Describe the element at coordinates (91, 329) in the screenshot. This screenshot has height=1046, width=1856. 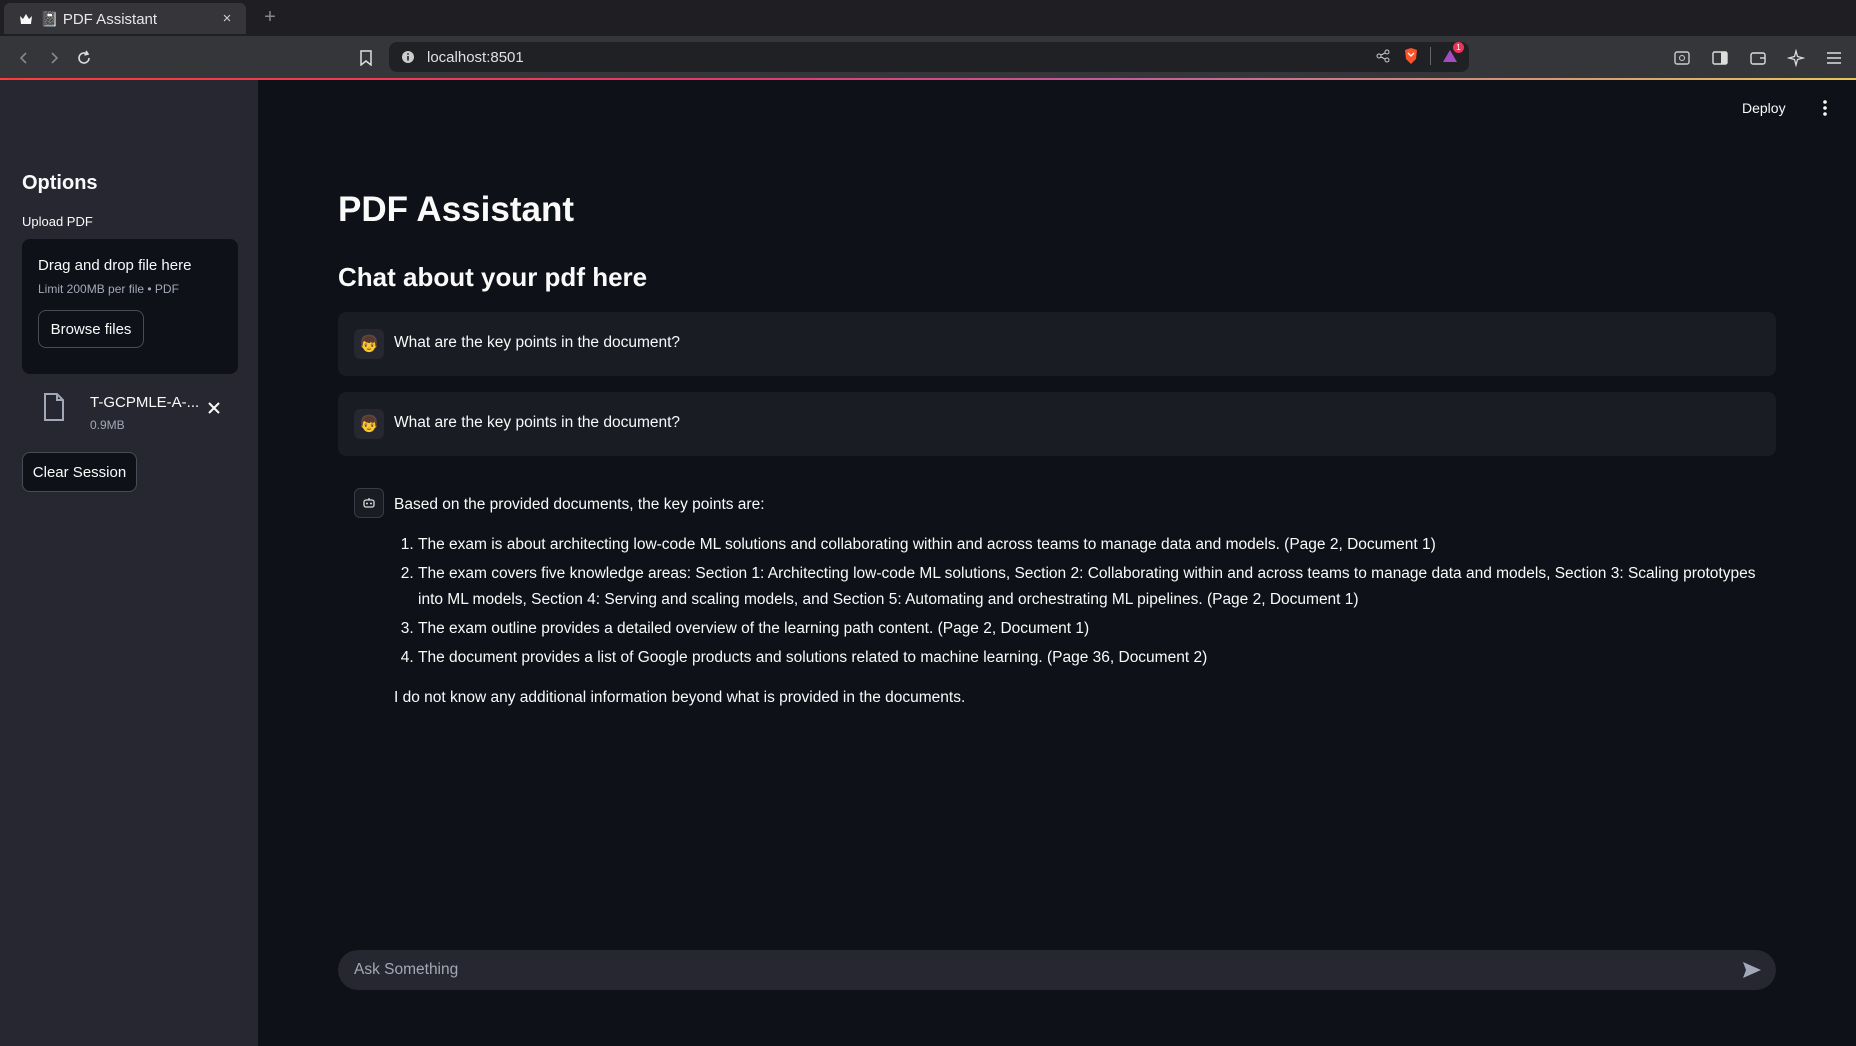
I see `browse-files-button: Browse files` at that location.